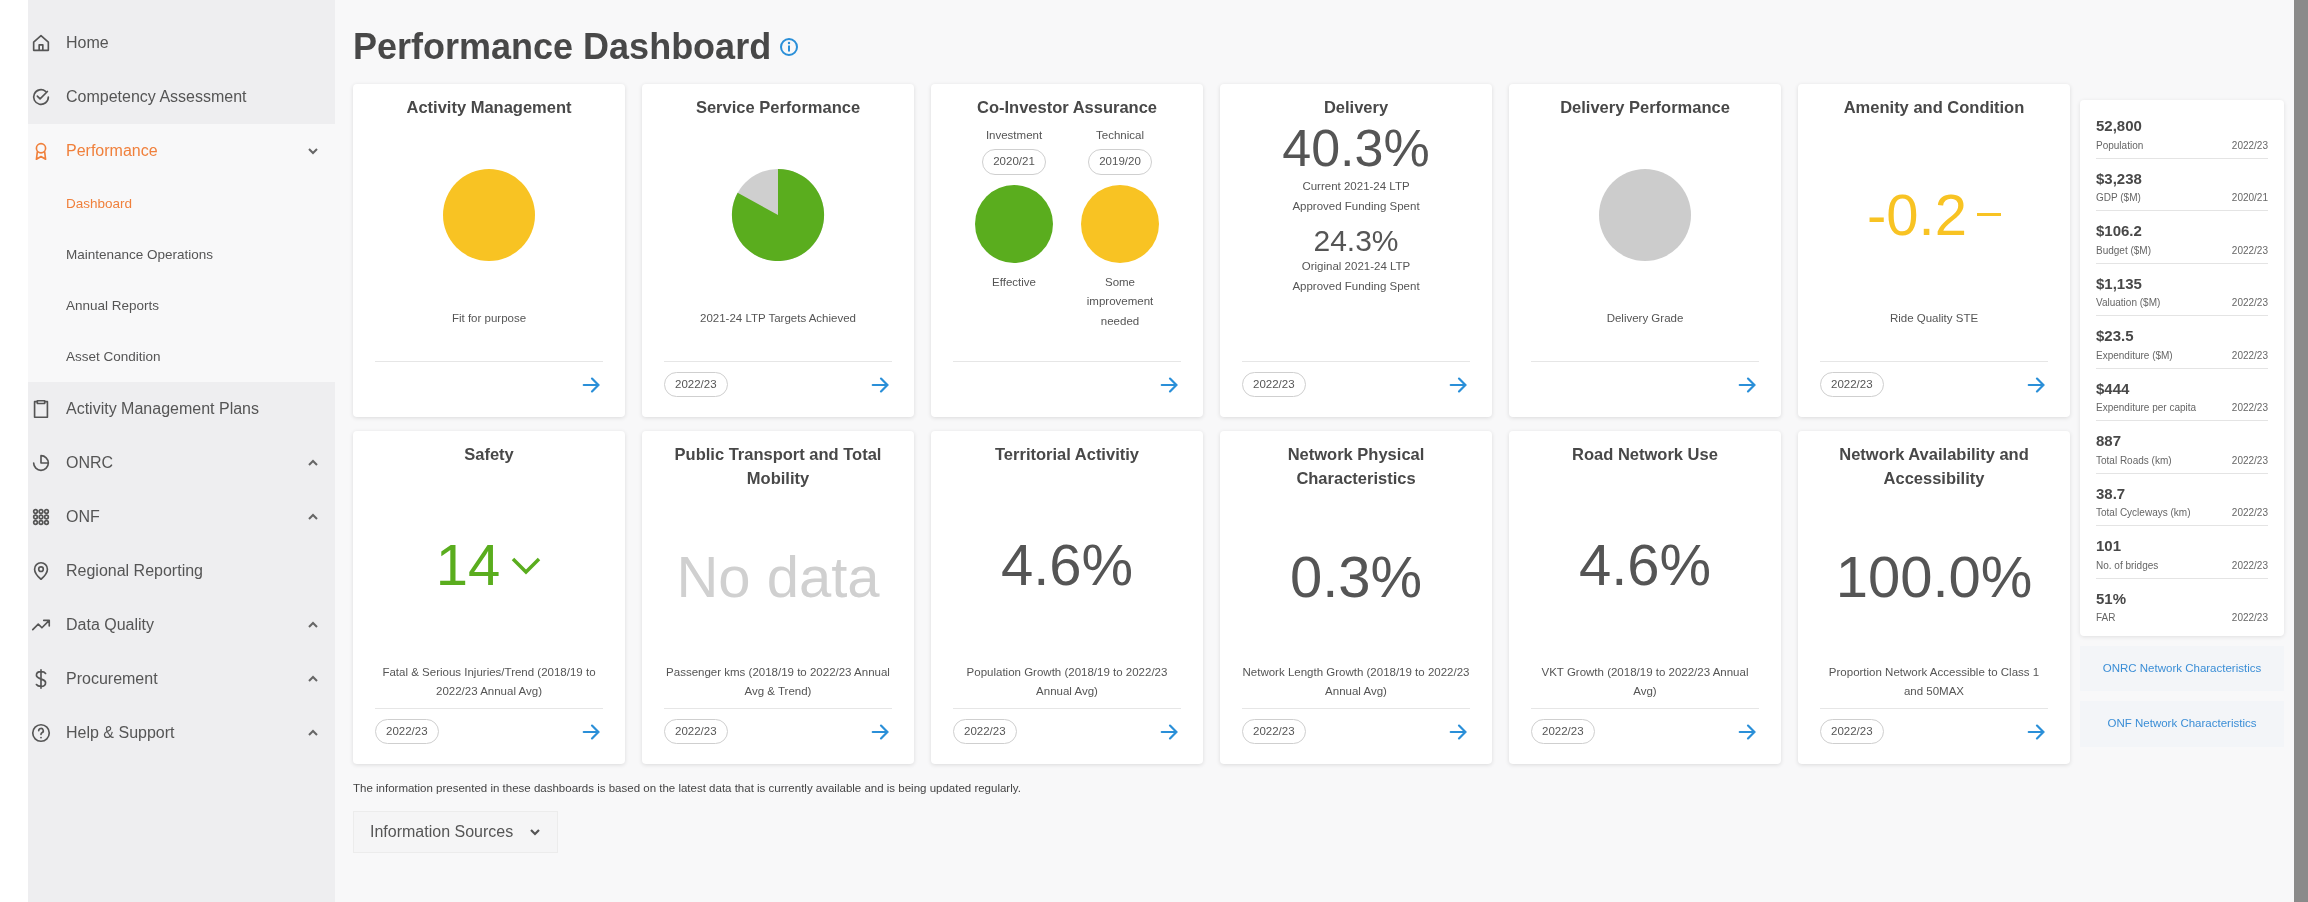 Image resolution: width=2308 pixels, height=902 pixels. What do you see at coordinates (456, 832) in the screenshot?
I see `information-sources-button: Information Sources` at bounding box center [456, 832].